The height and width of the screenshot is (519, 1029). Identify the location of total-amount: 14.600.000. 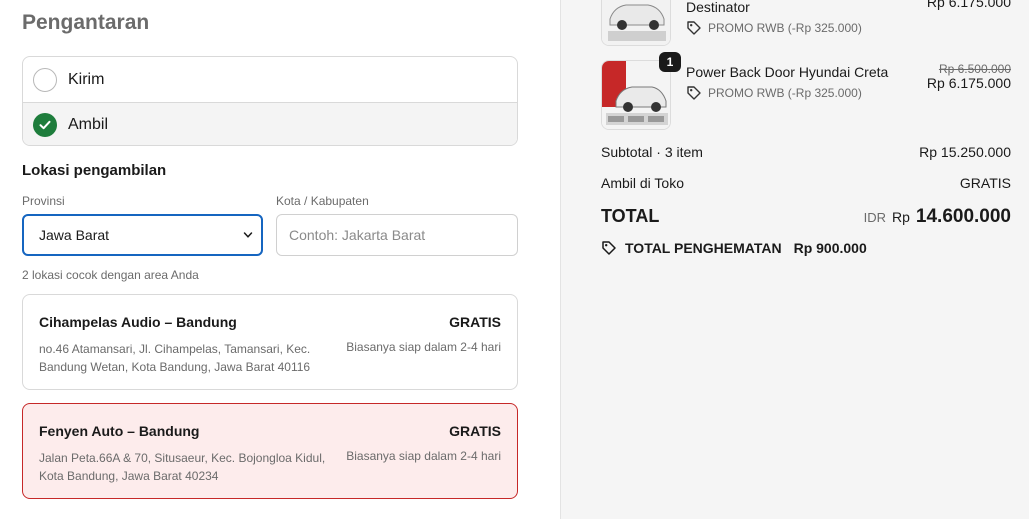
(963, 216).